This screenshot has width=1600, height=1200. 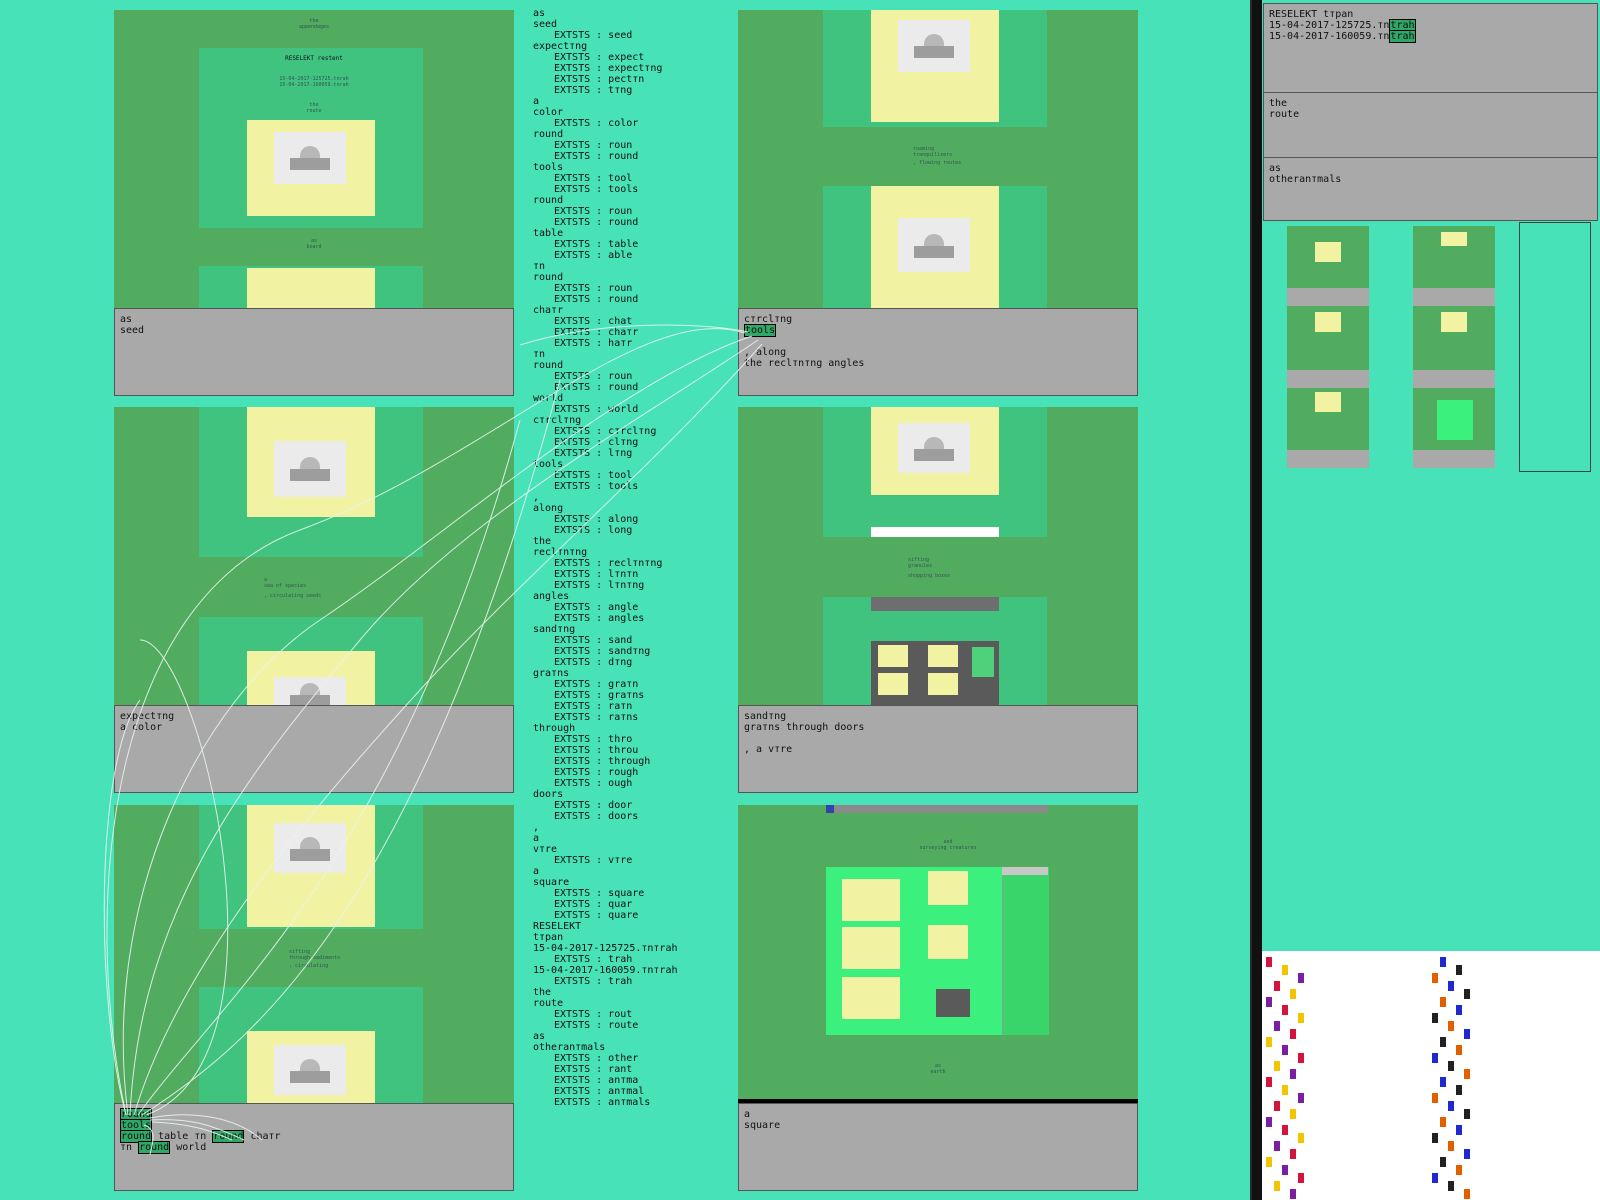 What do you see at coordinates (929, 576) in the screenshot?
I see `thumb-text: shopping boxes` at bounding box center [929, 576].